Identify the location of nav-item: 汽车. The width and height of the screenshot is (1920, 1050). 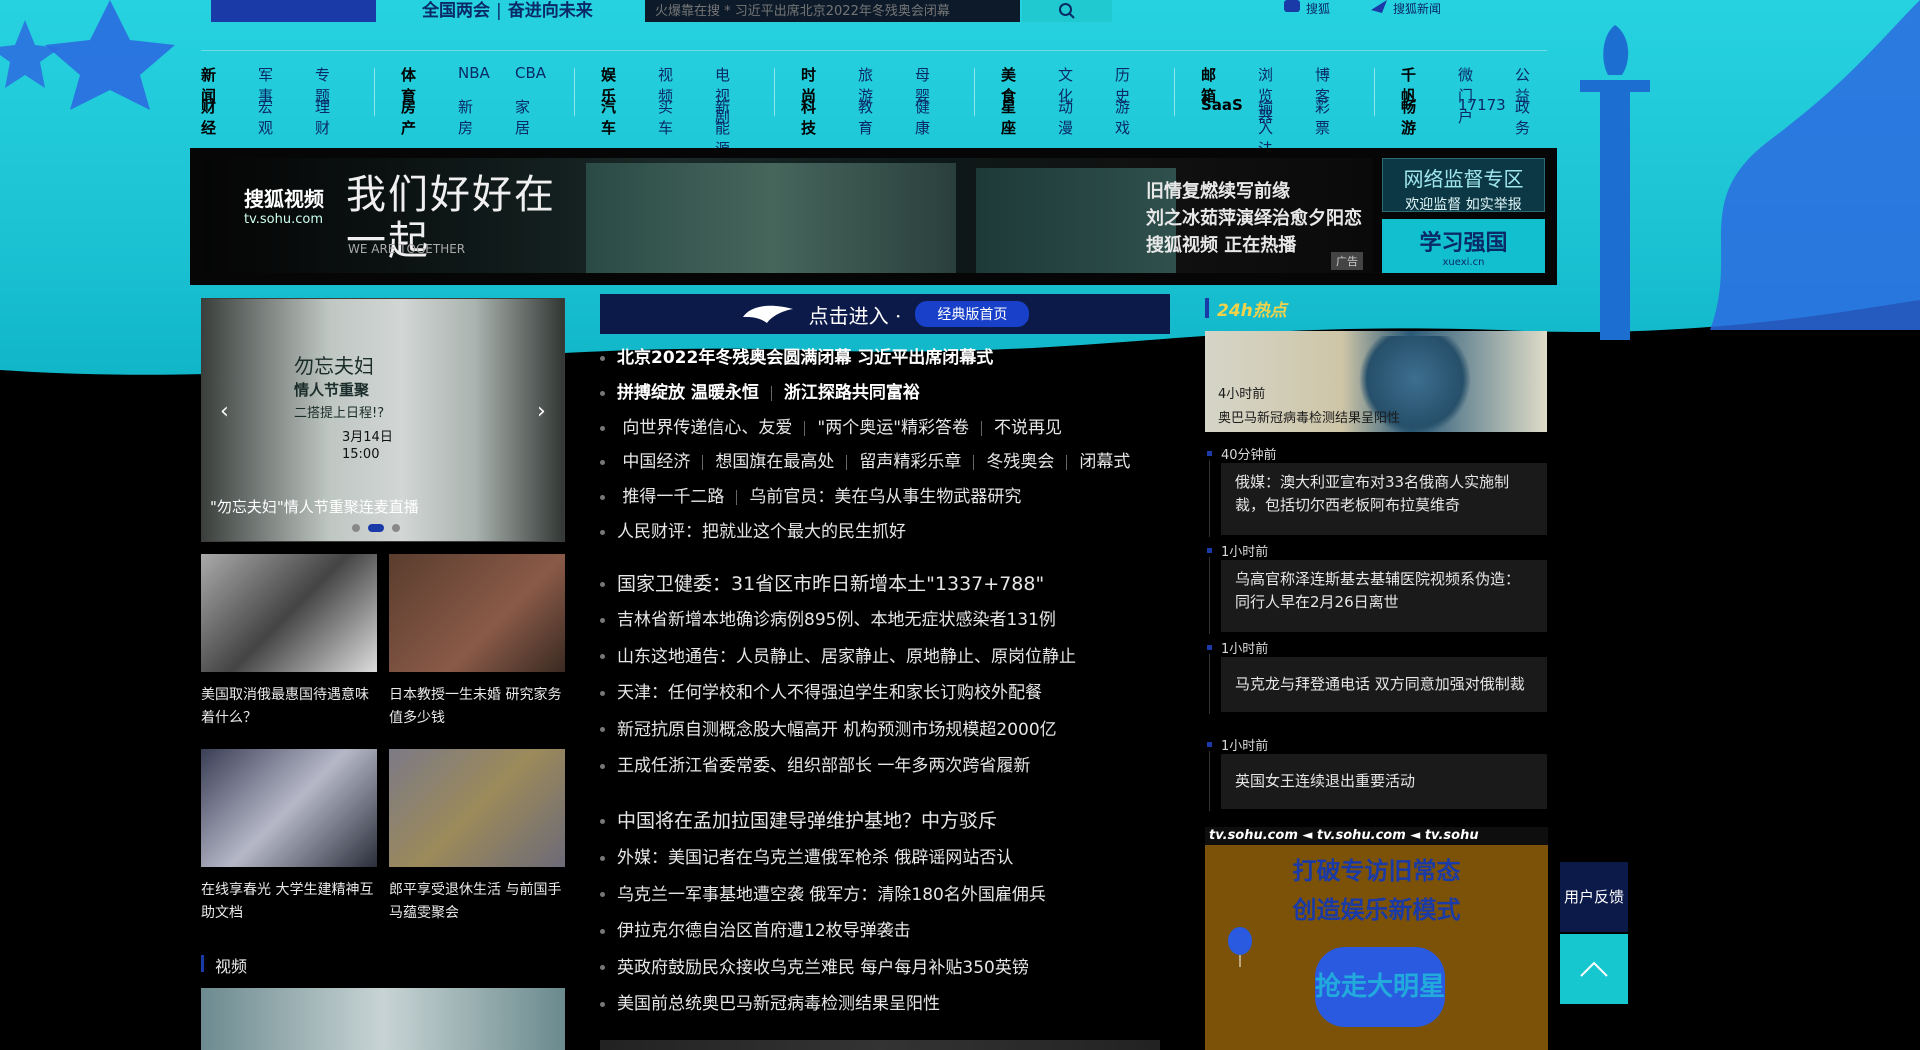
(608, 117).